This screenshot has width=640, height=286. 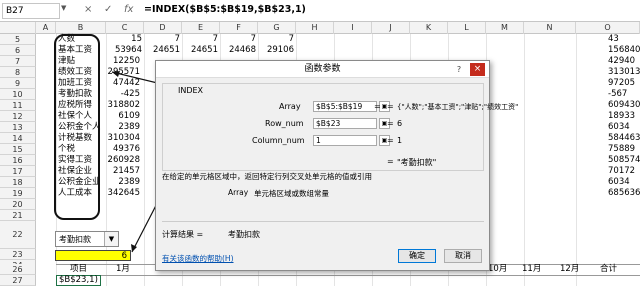 What do you see at coordinates (624, 138) in the screenshot?
I see `cell-o14: 584463` at bounding box center [624, 138].